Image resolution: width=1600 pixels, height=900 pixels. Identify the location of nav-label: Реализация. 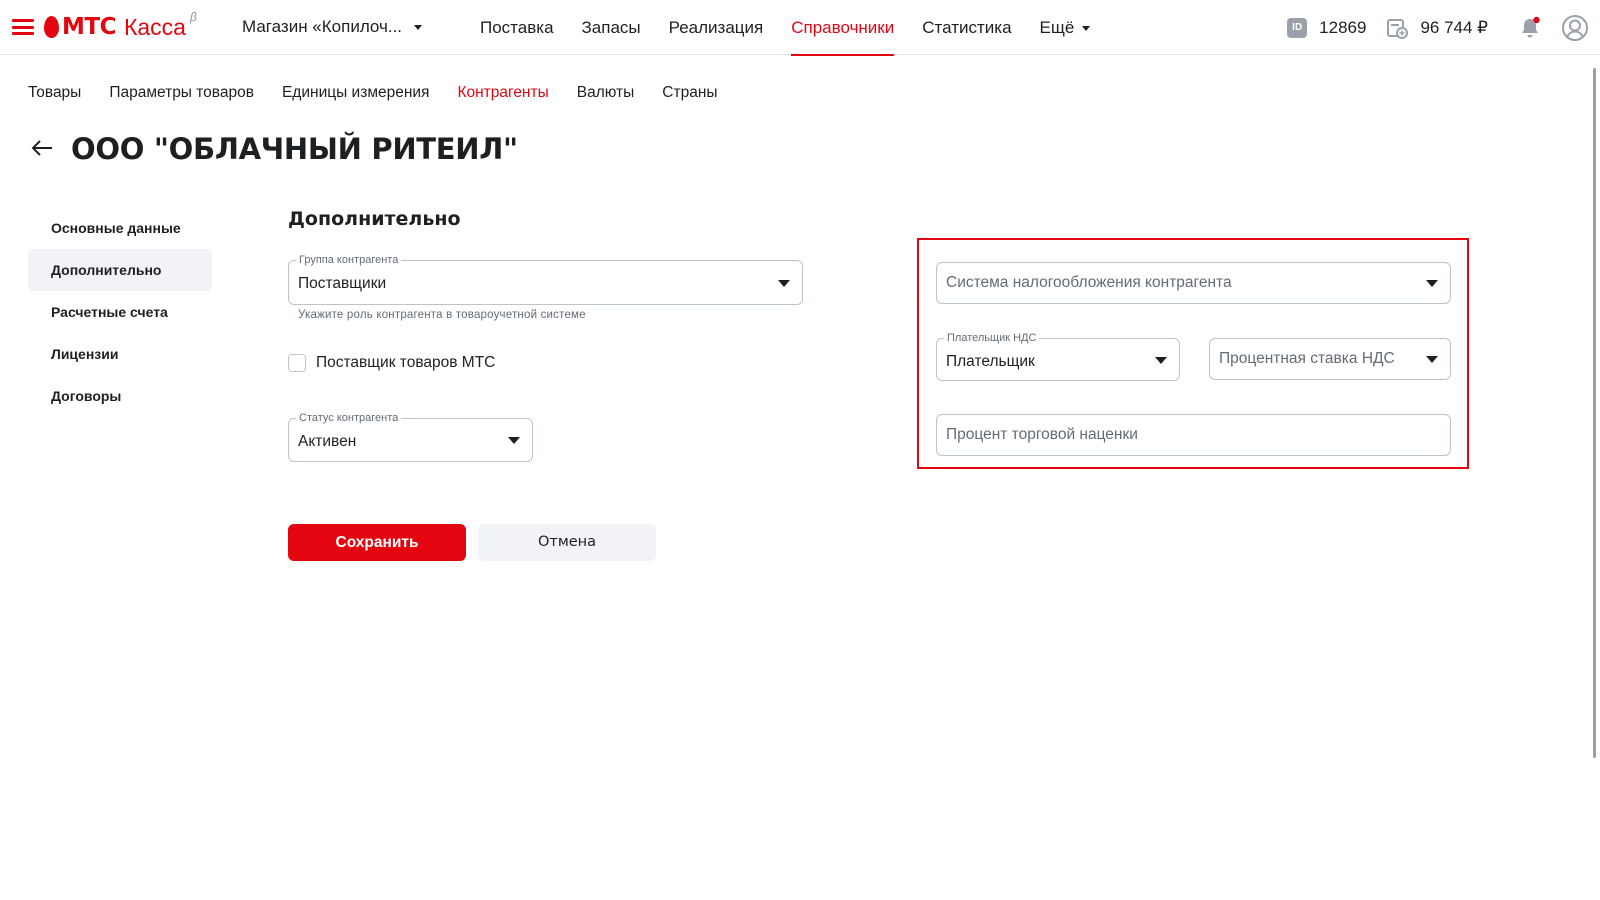
(716, 27).